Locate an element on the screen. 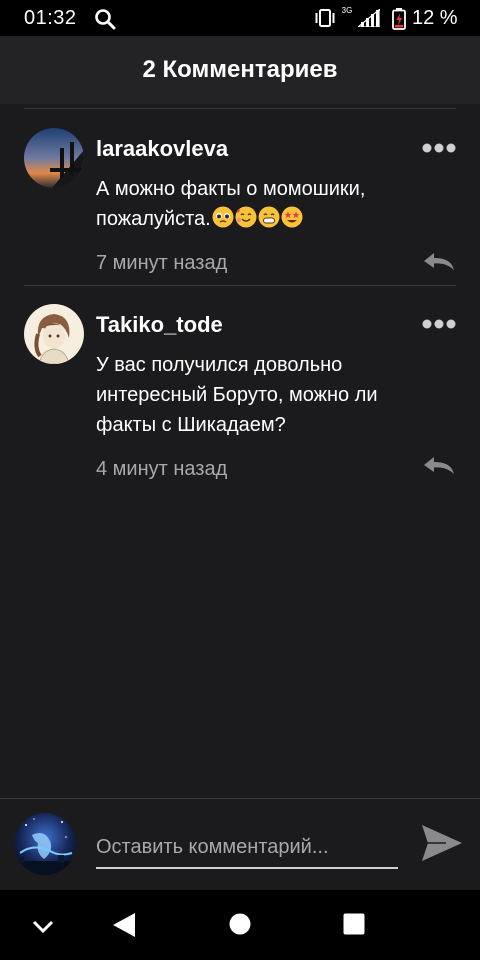 The height and width of the screenshot is (960, 480). comment-text: А можно факты о момошики, пожалуйста. is located at coordinates (261, 204).